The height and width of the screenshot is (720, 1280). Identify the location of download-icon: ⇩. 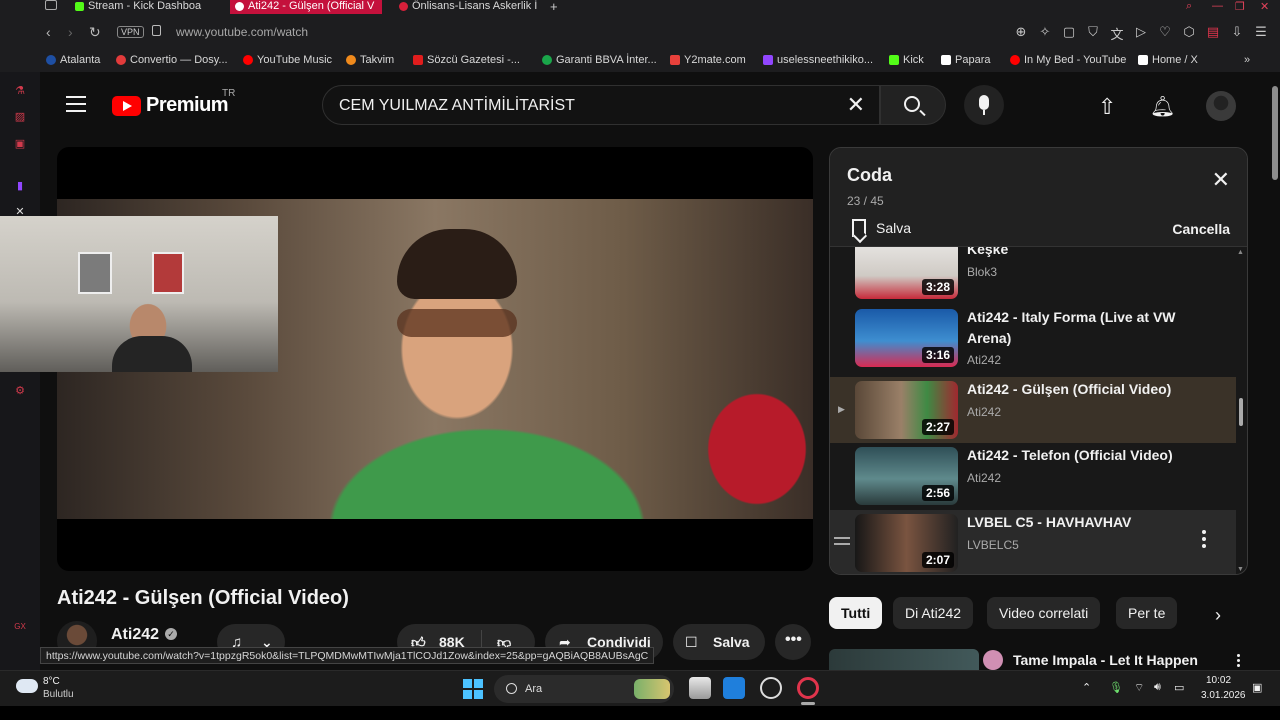
(1237, 33).